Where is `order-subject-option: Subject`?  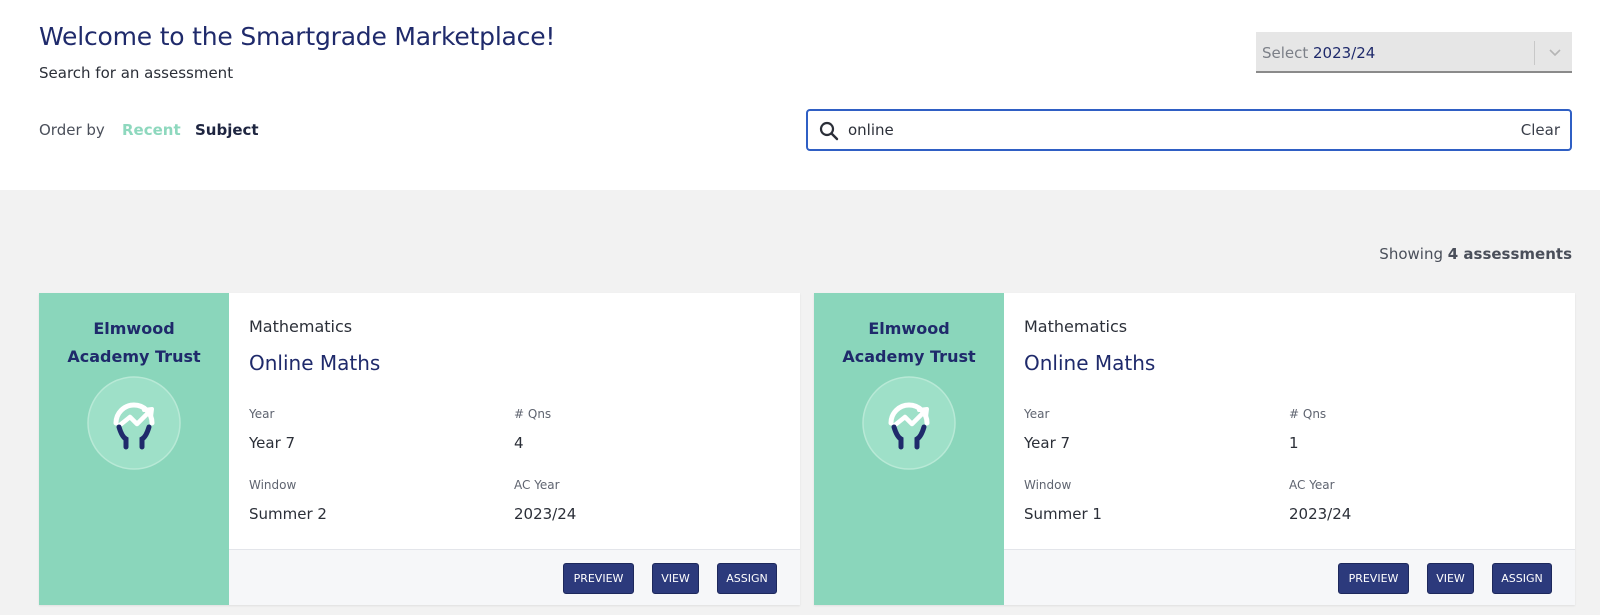
order-subject-option: Subject is located at coordinates (227, 130).